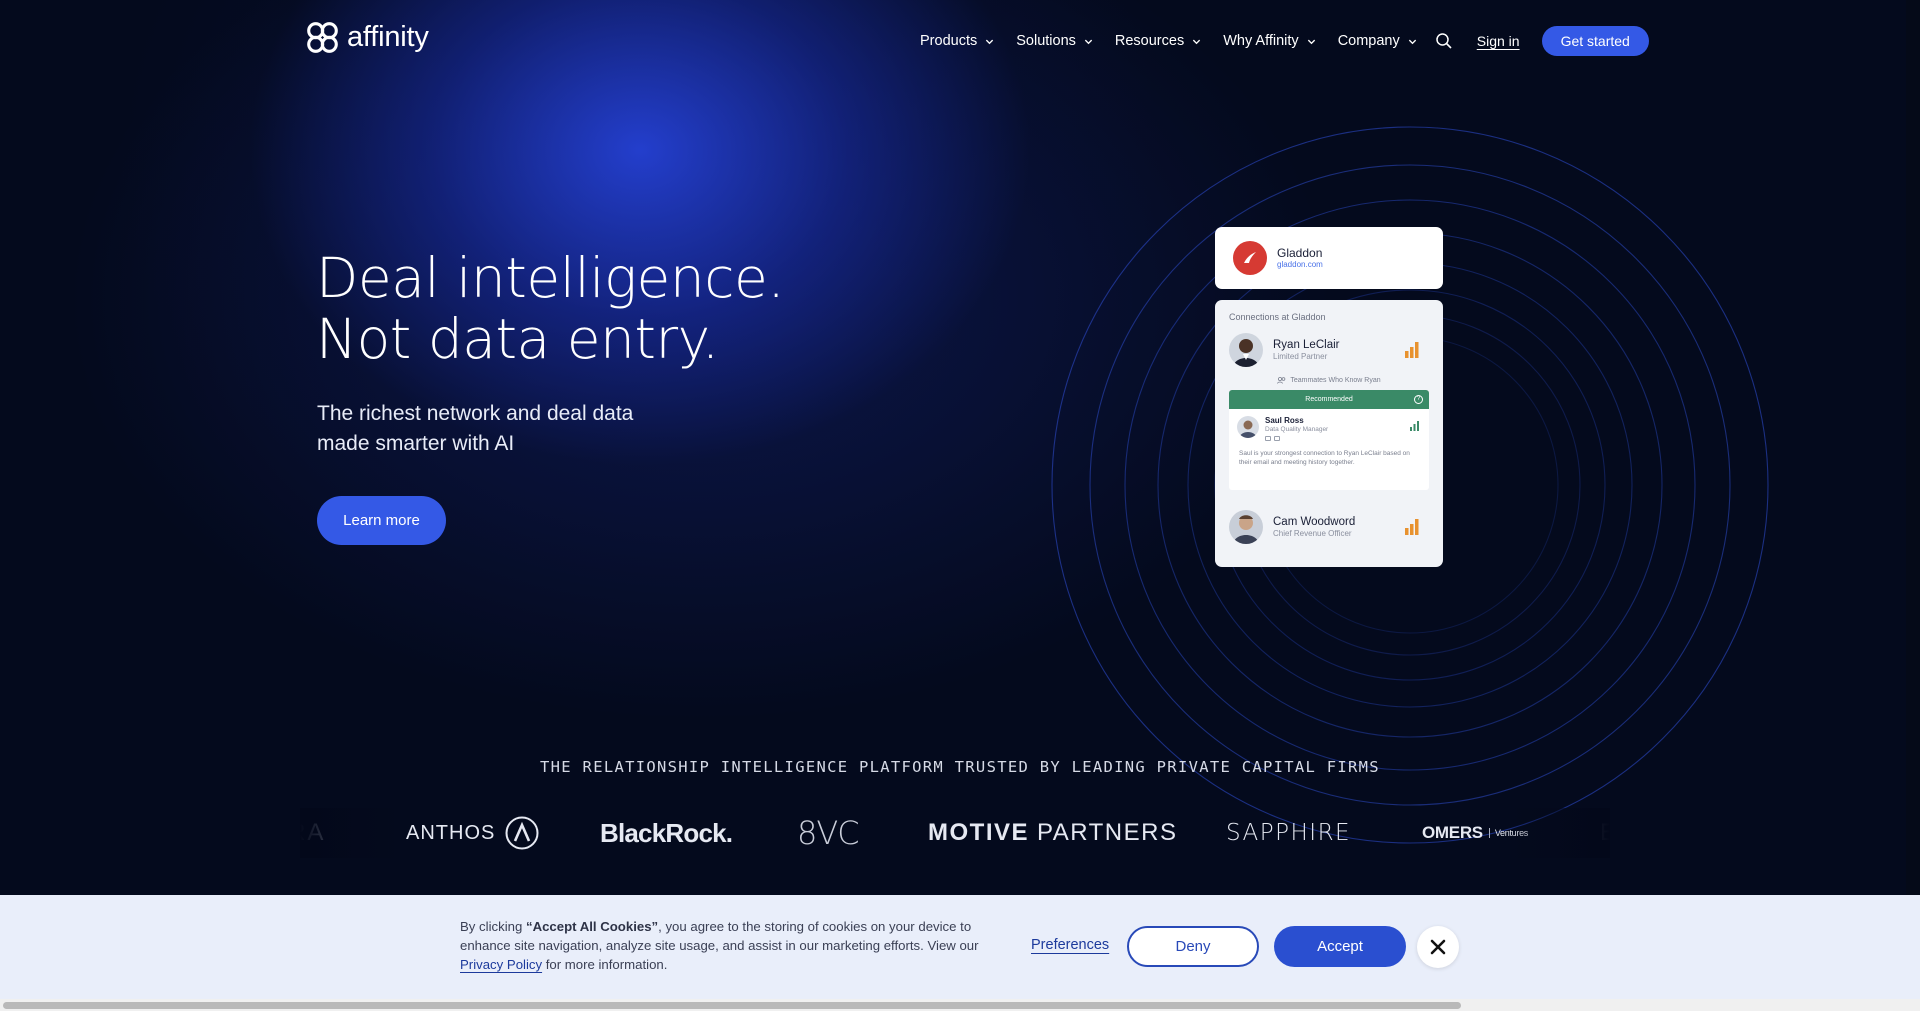 Image resolution: width=1920 pixels, height=1011 pixels. I want to click on hero-title-line2: Not data entry., so click(517, 339).